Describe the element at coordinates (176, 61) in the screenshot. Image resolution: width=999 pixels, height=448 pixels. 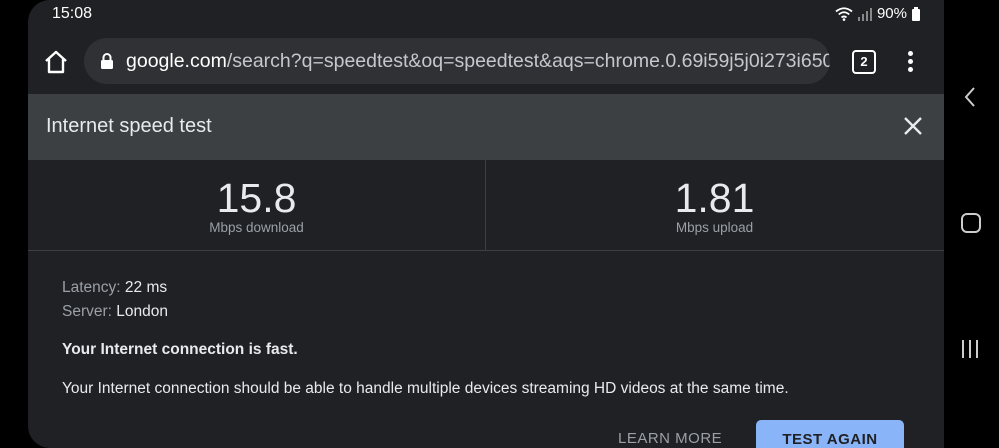
I see `url-host: google.com` at that location.